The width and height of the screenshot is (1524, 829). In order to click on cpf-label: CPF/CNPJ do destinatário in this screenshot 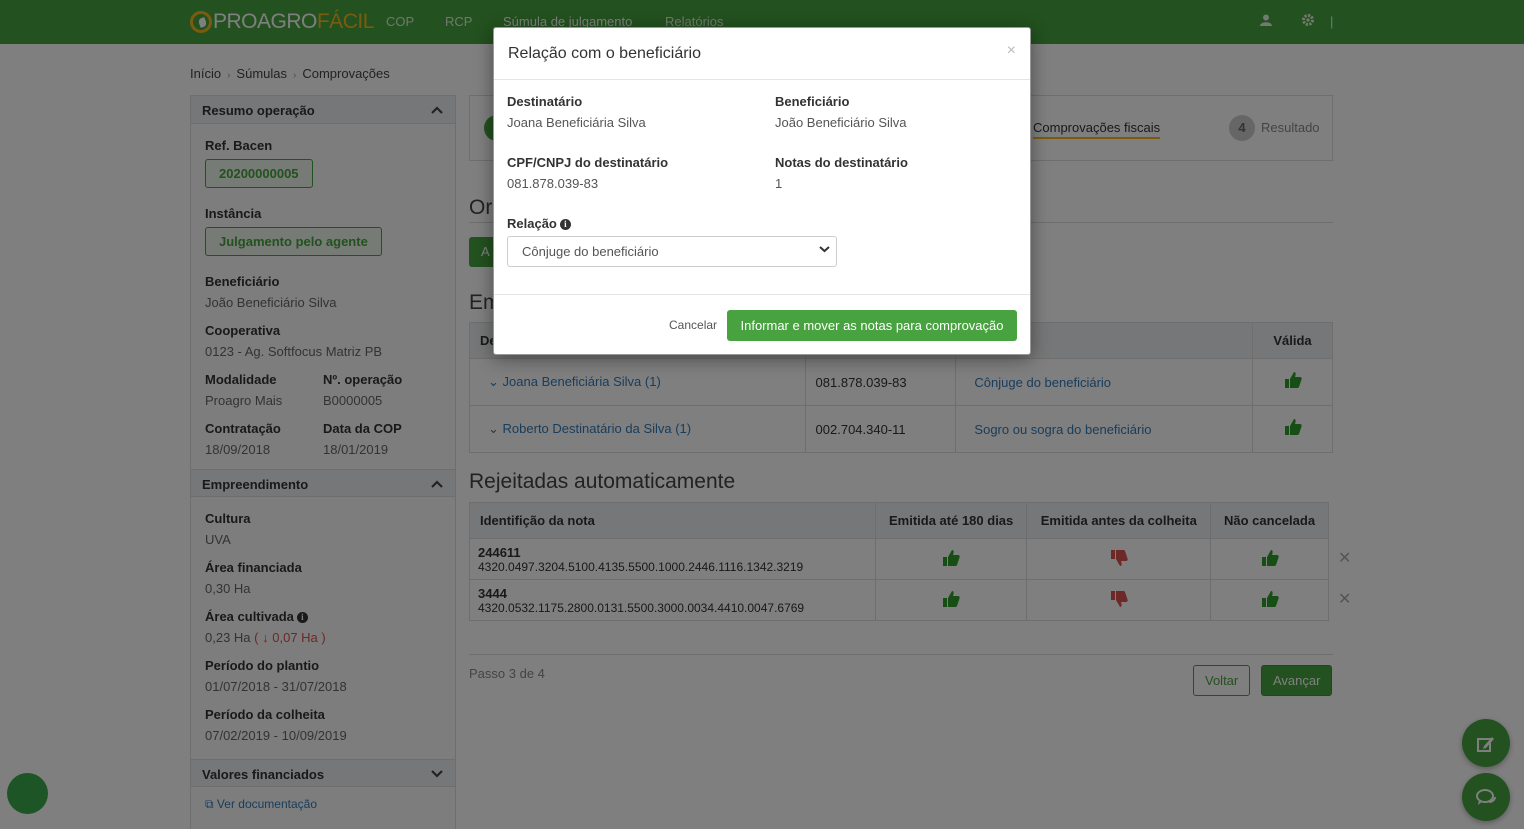, I will do `click(588, 162)`.